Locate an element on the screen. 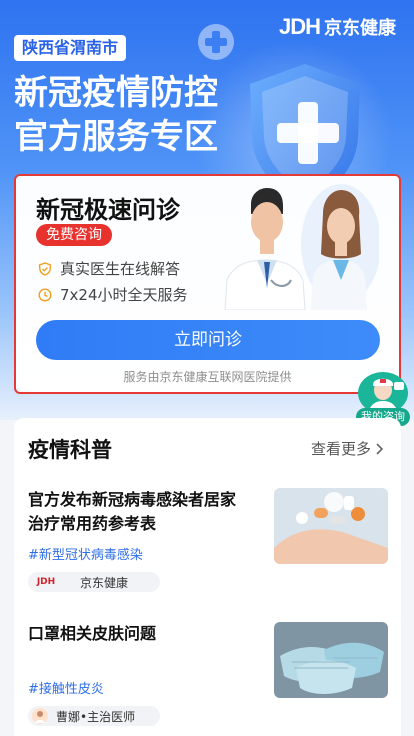 This screenshot has width=414, height=736. article-tag: #接触性皮炎 is located at coordinates (66, 687).